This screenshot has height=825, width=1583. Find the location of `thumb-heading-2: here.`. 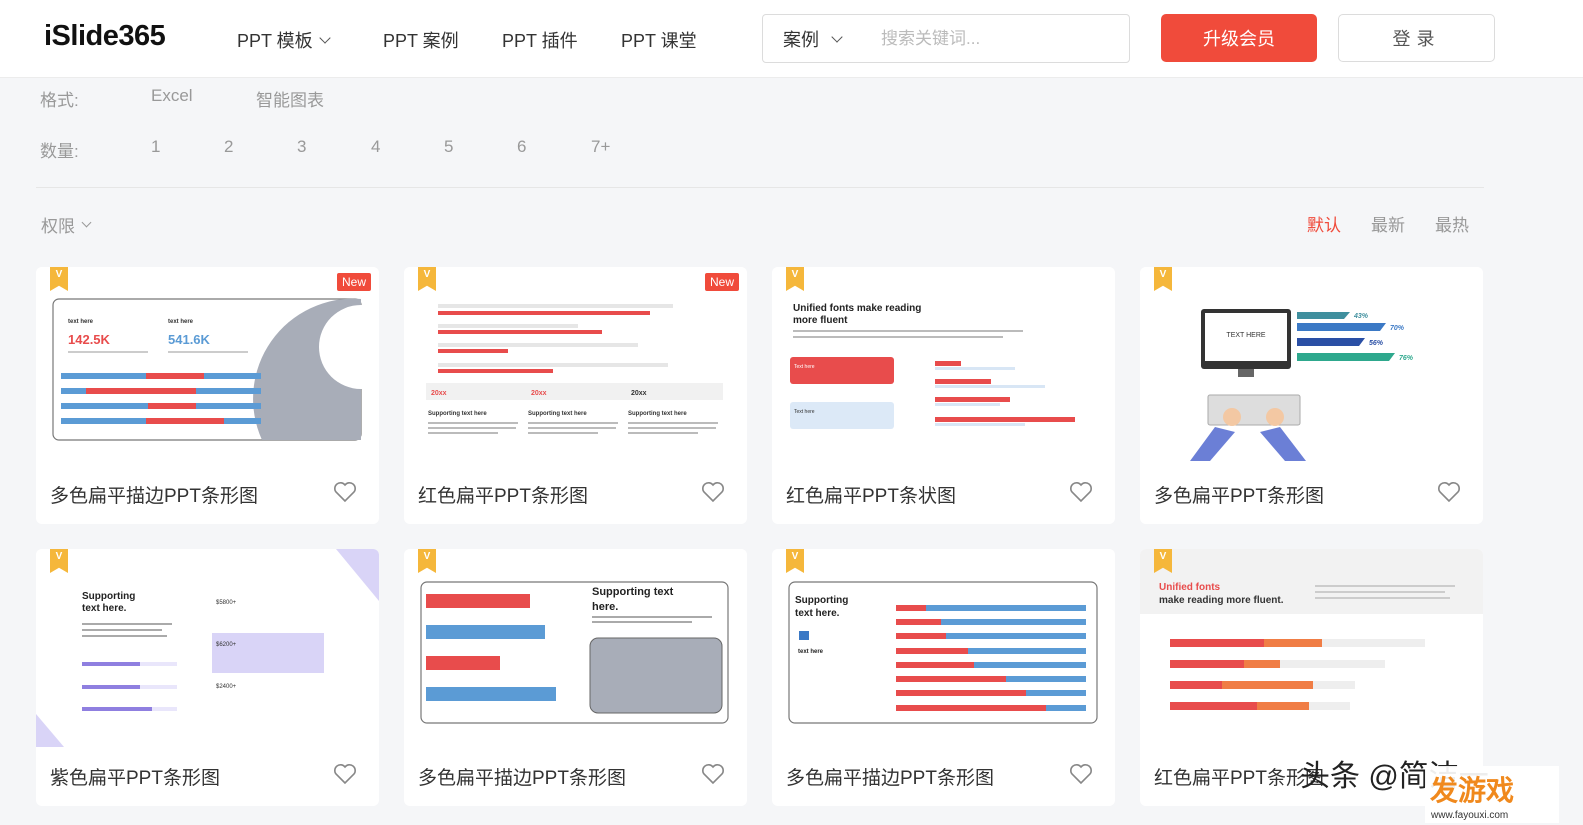

thumb-heading-2: here. is located at coordinates (605, 607).